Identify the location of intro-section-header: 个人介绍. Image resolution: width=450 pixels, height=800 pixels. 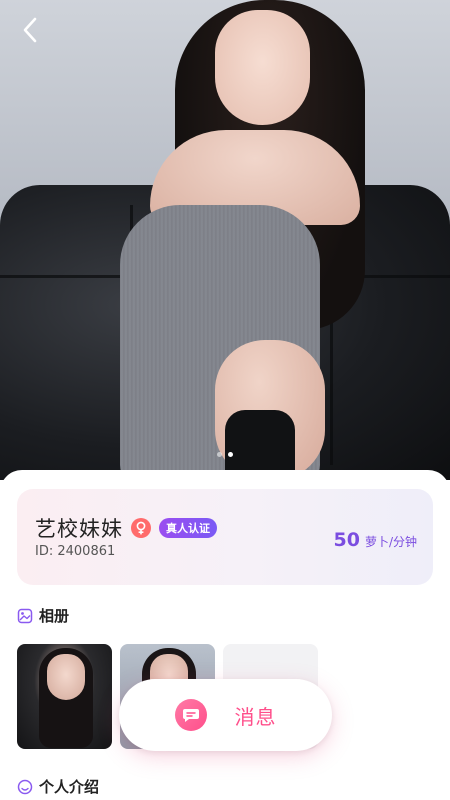
(58, 786).